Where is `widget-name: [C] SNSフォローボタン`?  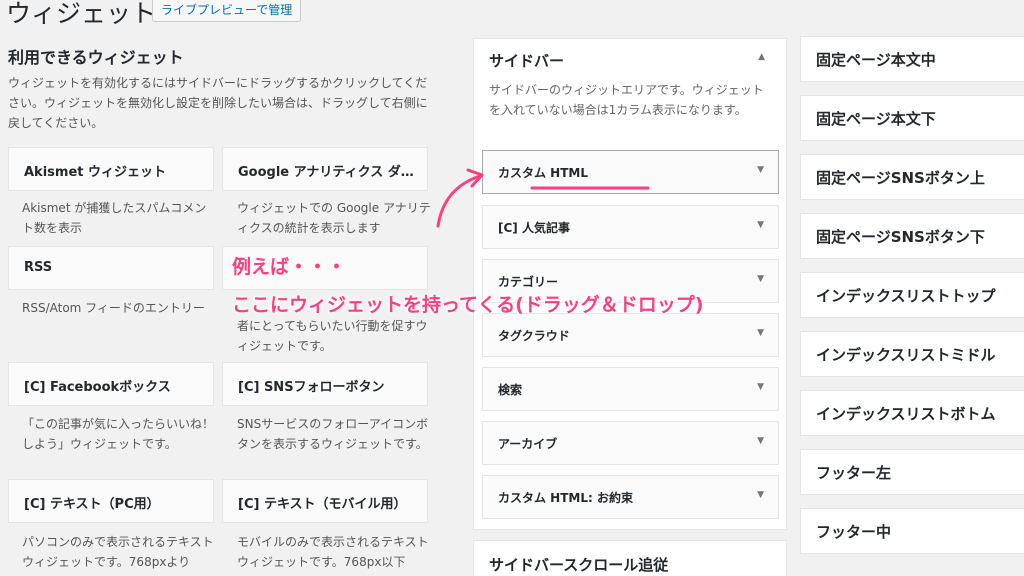
widget-name: [C] SNSフォローボタン is located at coordinates (311, 387).